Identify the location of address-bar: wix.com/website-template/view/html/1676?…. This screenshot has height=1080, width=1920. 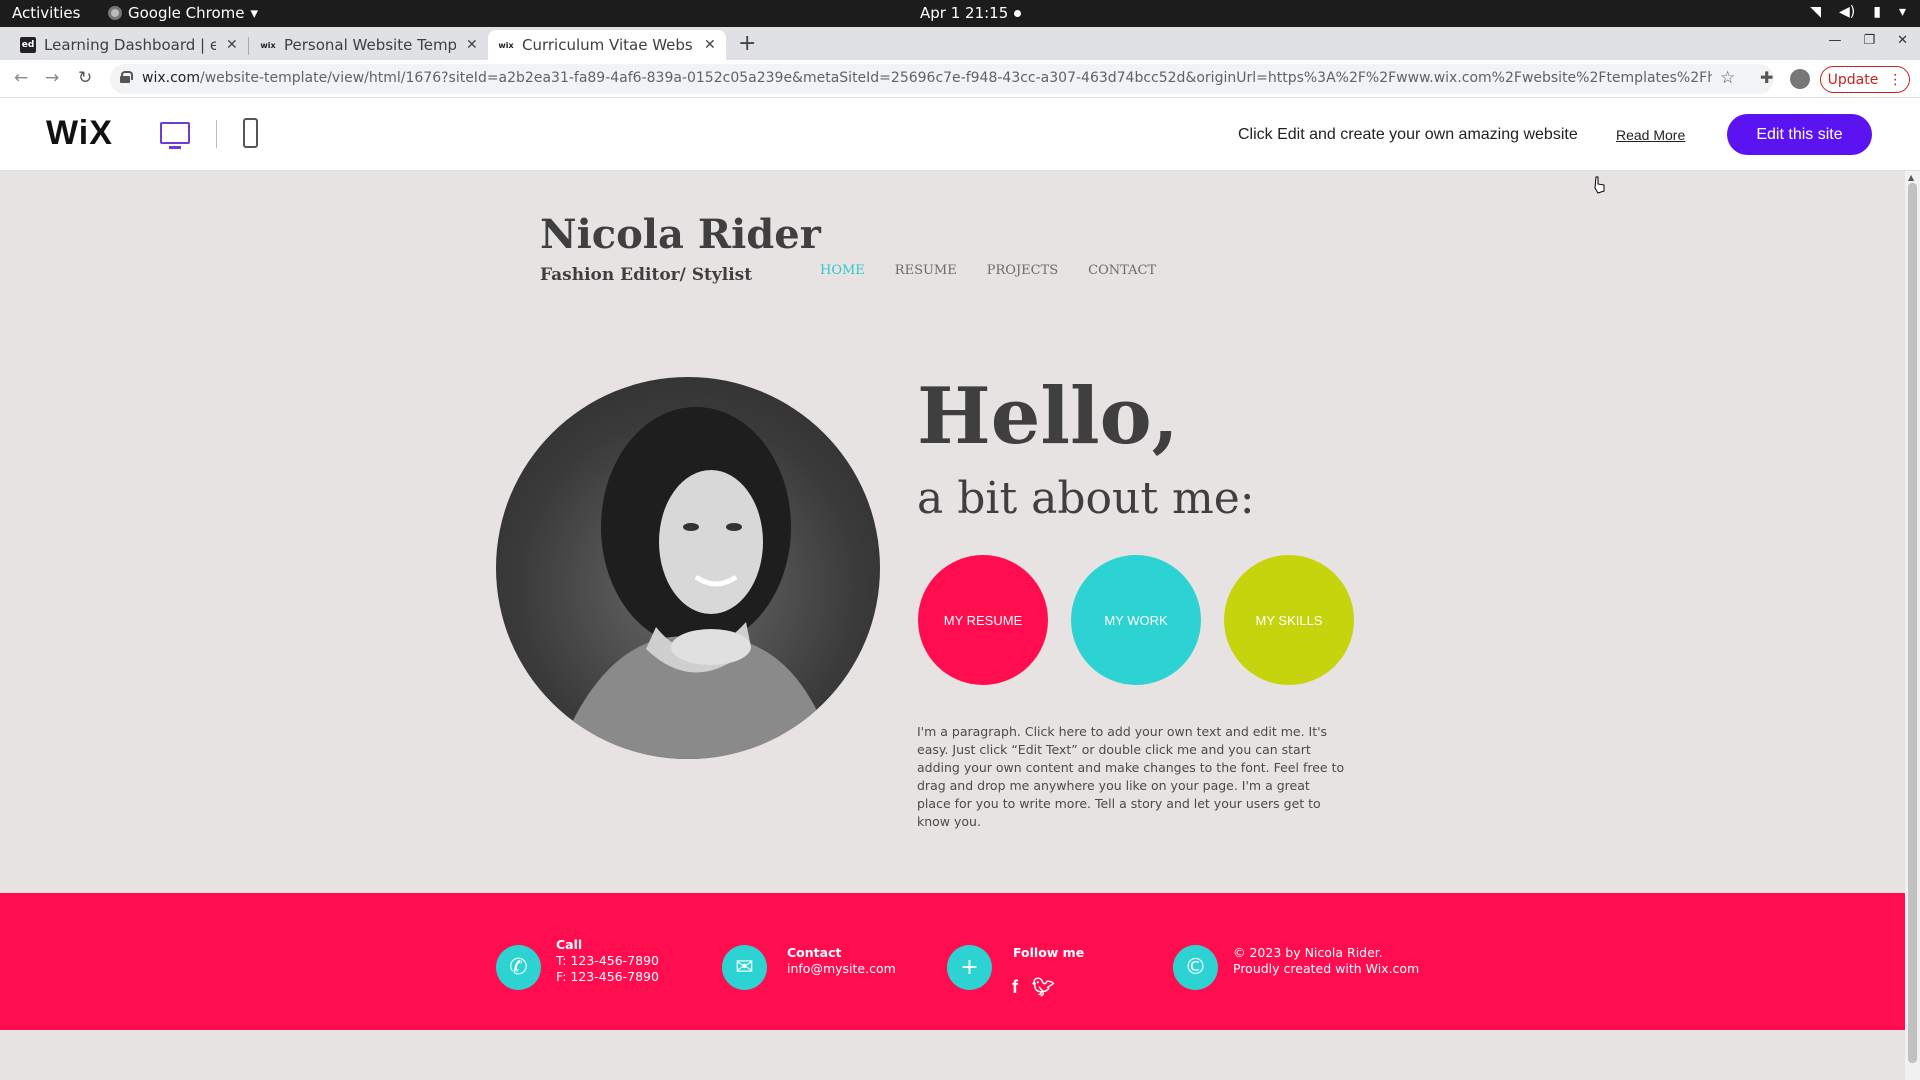
(942, 79).